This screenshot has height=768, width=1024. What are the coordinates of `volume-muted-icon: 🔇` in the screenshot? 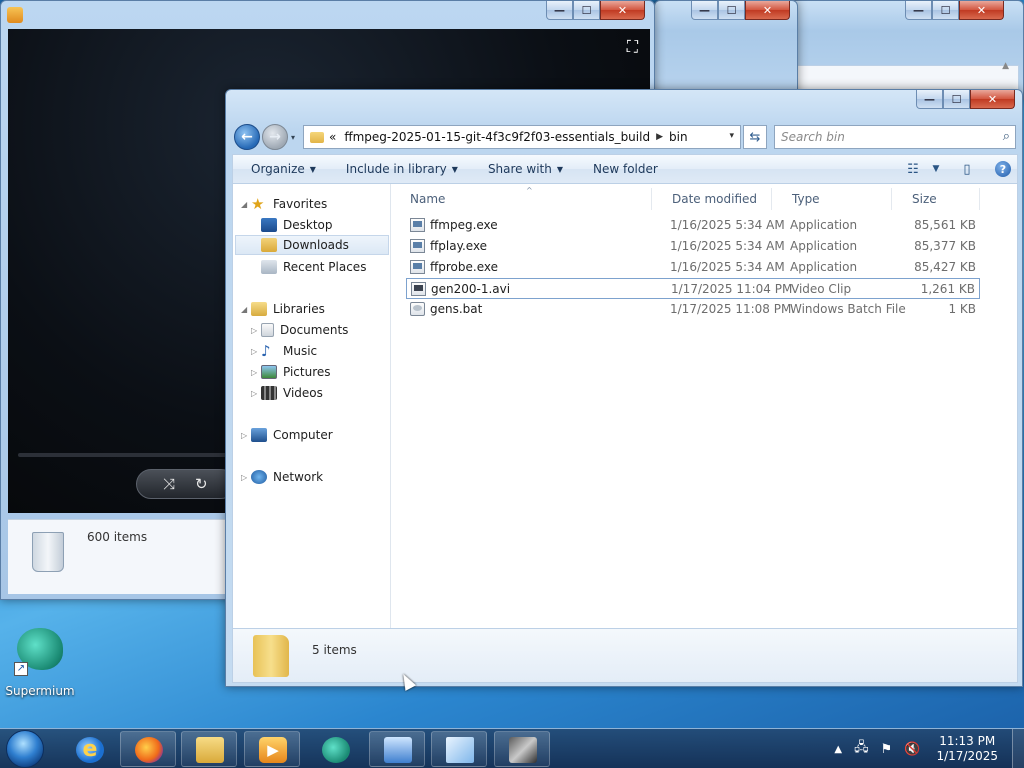 It's located at (912, 749).